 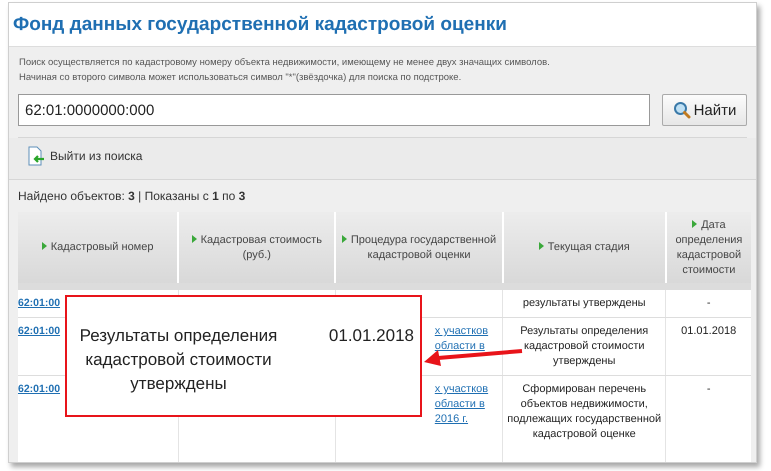 I want to click on exit-search-link: Выйти из поиска, so click(x=84, y=156).